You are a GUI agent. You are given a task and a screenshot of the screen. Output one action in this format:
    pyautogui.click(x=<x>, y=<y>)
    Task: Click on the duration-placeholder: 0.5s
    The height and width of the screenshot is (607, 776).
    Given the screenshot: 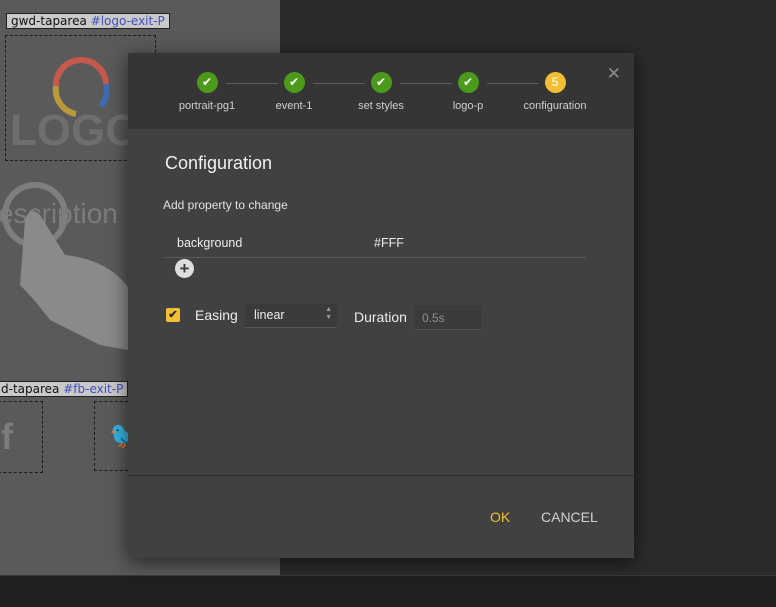 What is the action you would take?
    pyautogui.click(x=433, y=318)
    